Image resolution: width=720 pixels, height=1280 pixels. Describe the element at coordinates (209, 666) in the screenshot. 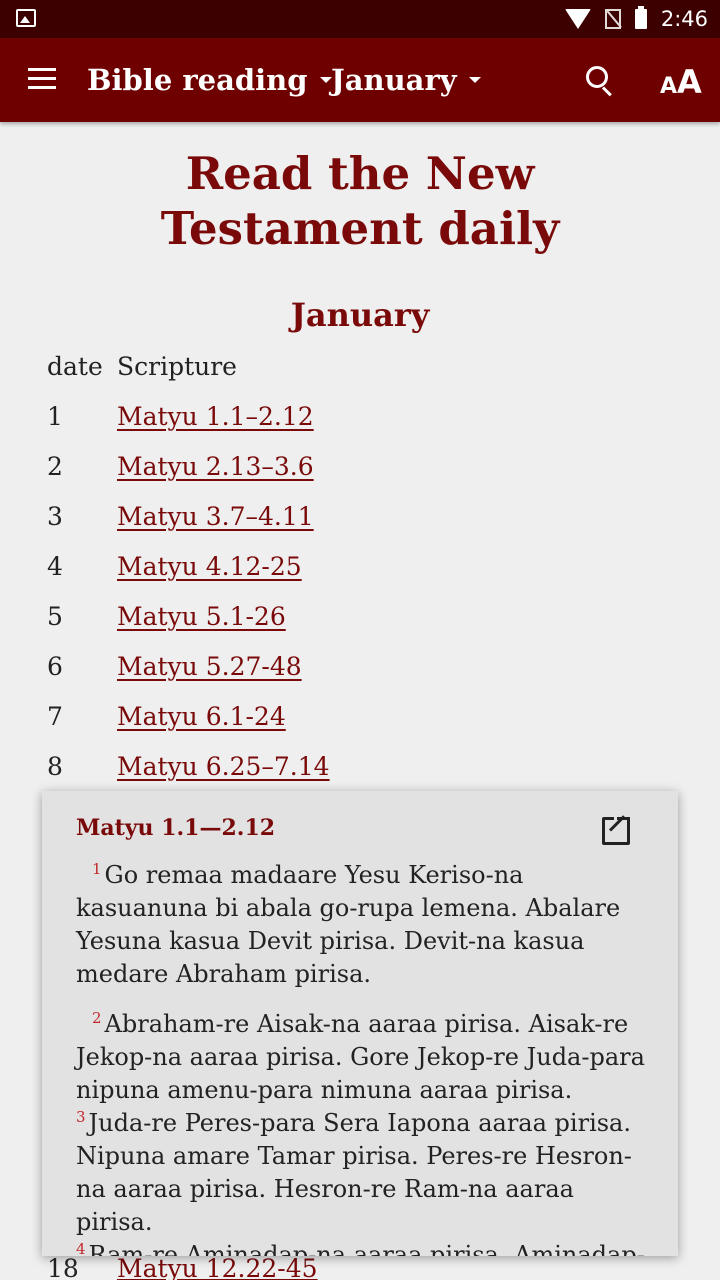

I see `scripture-link: Matyu 5.27-48` at that location.